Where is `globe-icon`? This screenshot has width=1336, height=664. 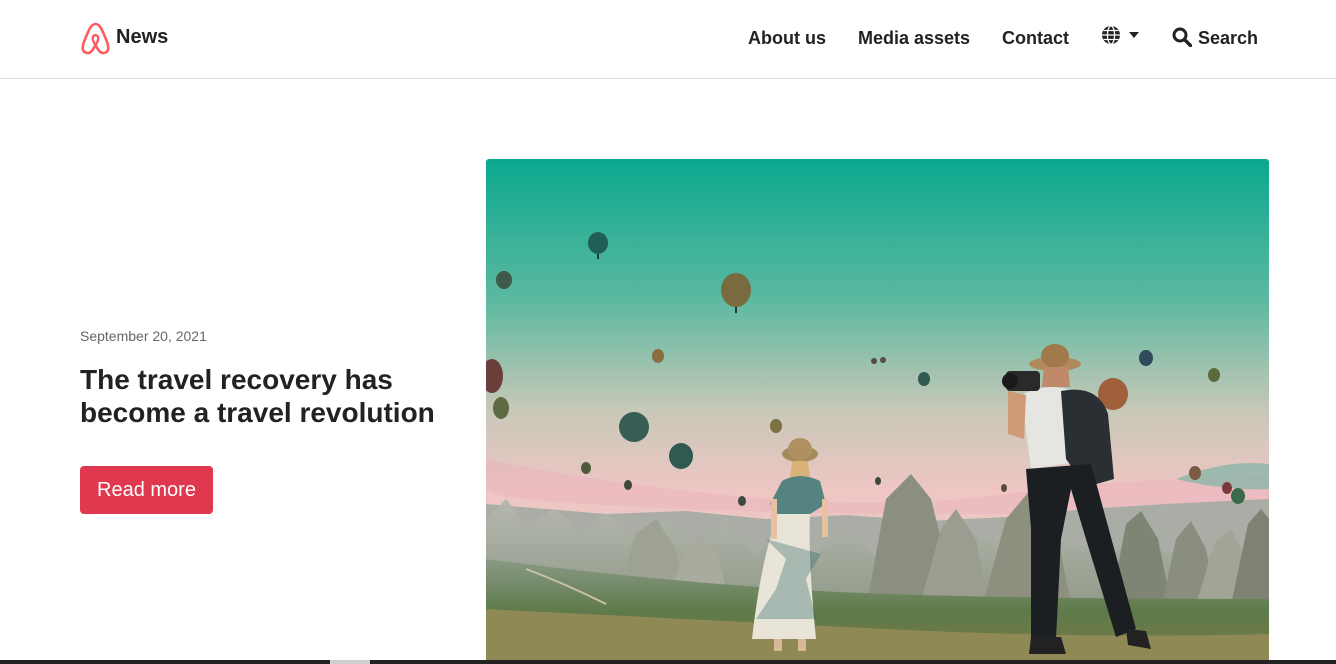 globe-icon is located at coordinates (1111, 35).